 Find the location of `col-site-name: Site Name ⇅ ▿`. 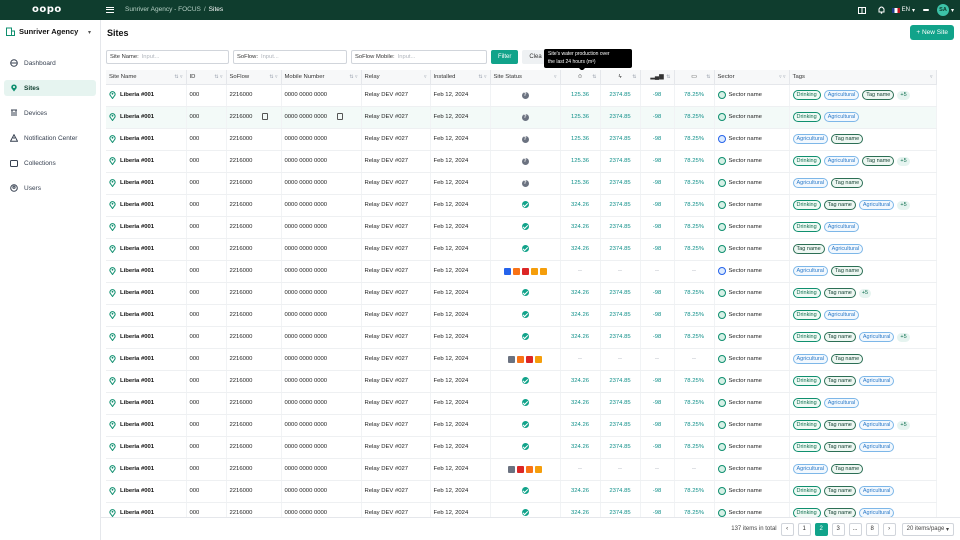

col-site-name: Site Name ⇅ ▿ is located at coordinates (146, 77).